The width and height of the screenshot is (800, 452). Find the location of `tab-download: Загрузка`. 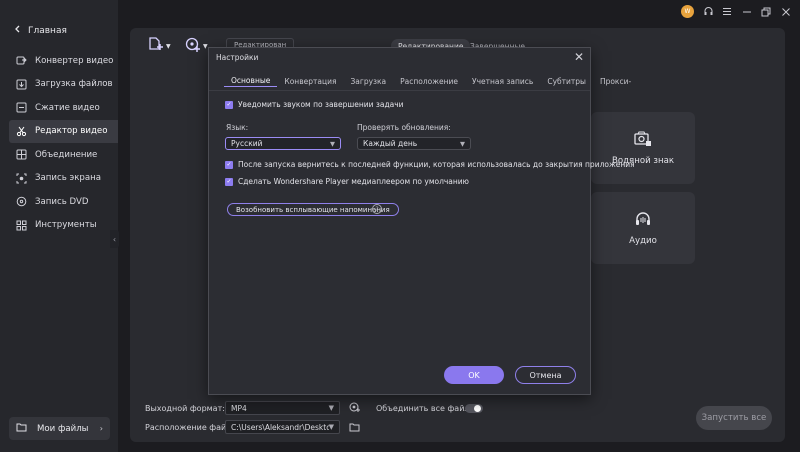

tab-download: Загрузка is located at coordinates (368, 81).